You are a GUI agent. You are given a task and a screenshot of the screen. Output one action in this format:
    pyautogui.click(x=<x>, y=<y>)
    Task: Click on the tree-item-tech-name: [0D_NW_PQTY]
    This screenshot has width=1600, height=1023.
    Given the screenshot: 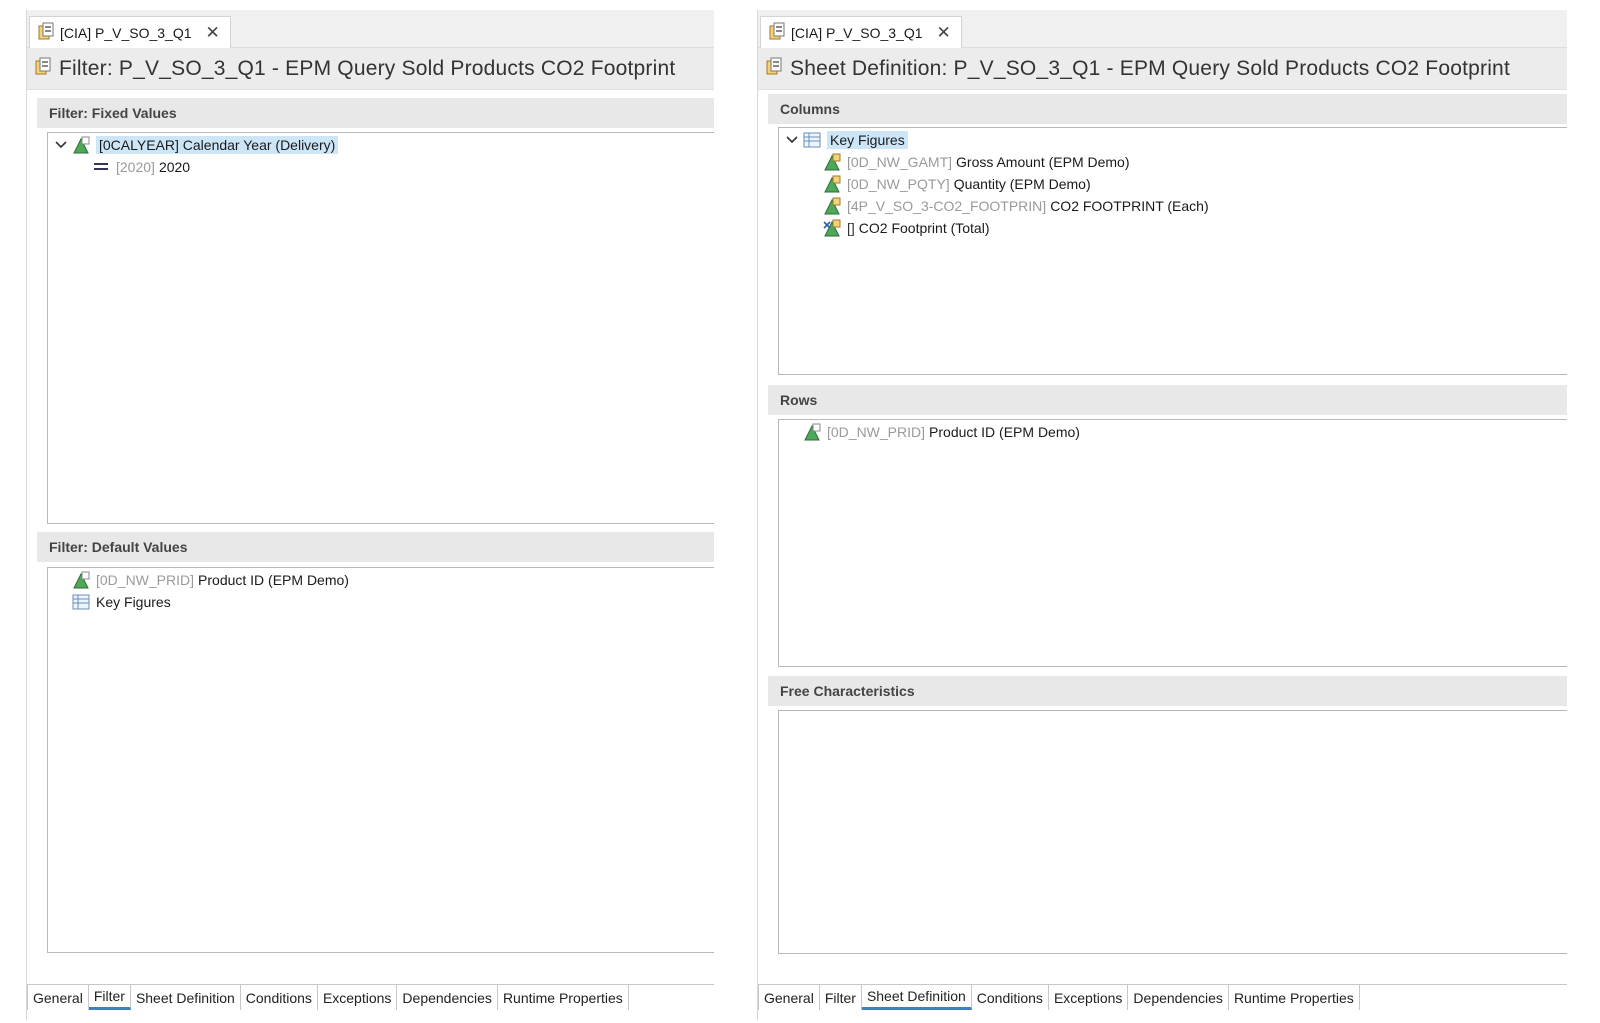 What is the action you would take?
    pyautogui.click(x=898, y=184)
    